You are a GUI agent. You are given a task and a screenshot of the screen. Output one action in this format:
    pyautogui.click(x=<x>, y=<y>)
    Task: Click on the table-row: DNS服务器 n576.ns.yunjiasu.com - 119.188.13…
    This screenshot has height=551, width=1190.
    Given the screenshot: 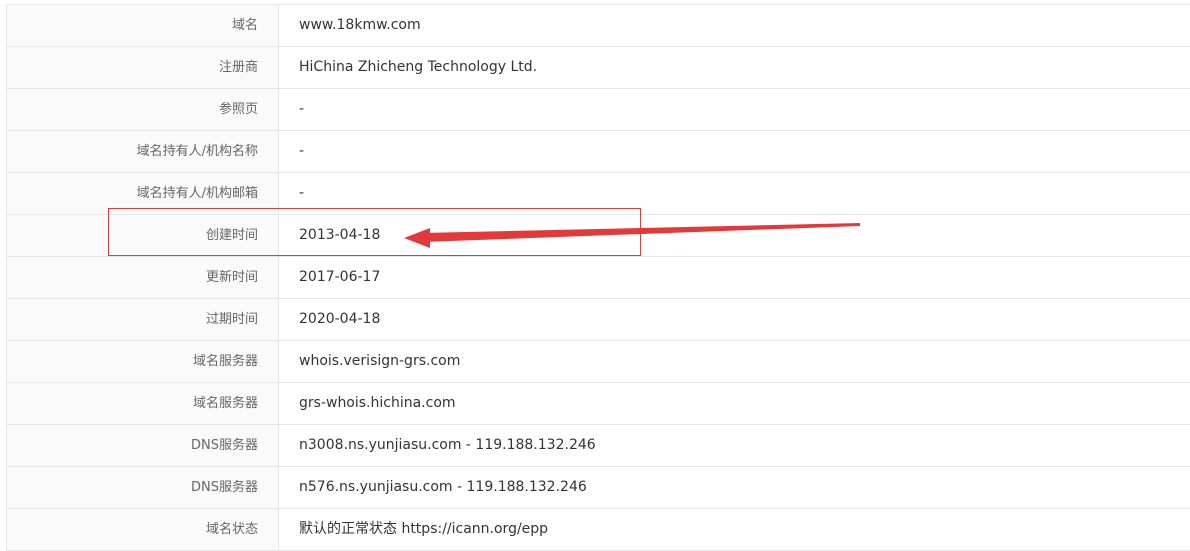 What is the action you would take?
    pyautogui.click(x=598, y=488)
    